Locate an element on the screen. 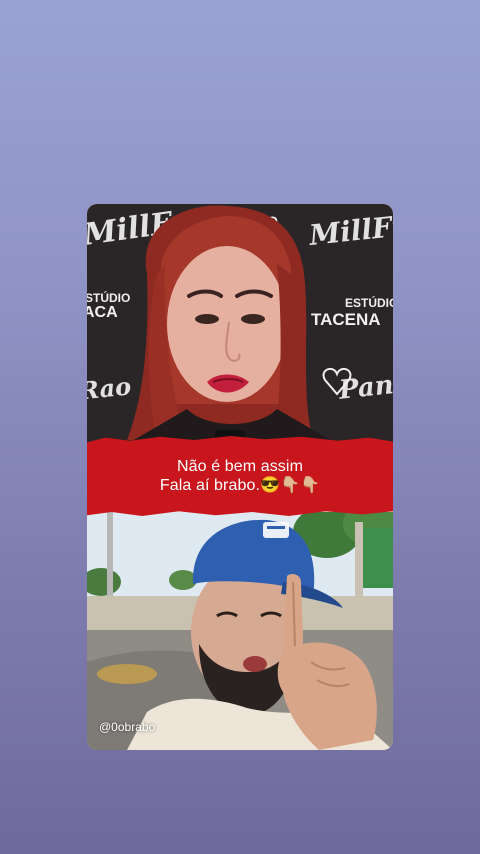 This screenshot has width=480, height=854. creator-watermark: @0obrabo is located at coordinates (127, 727).